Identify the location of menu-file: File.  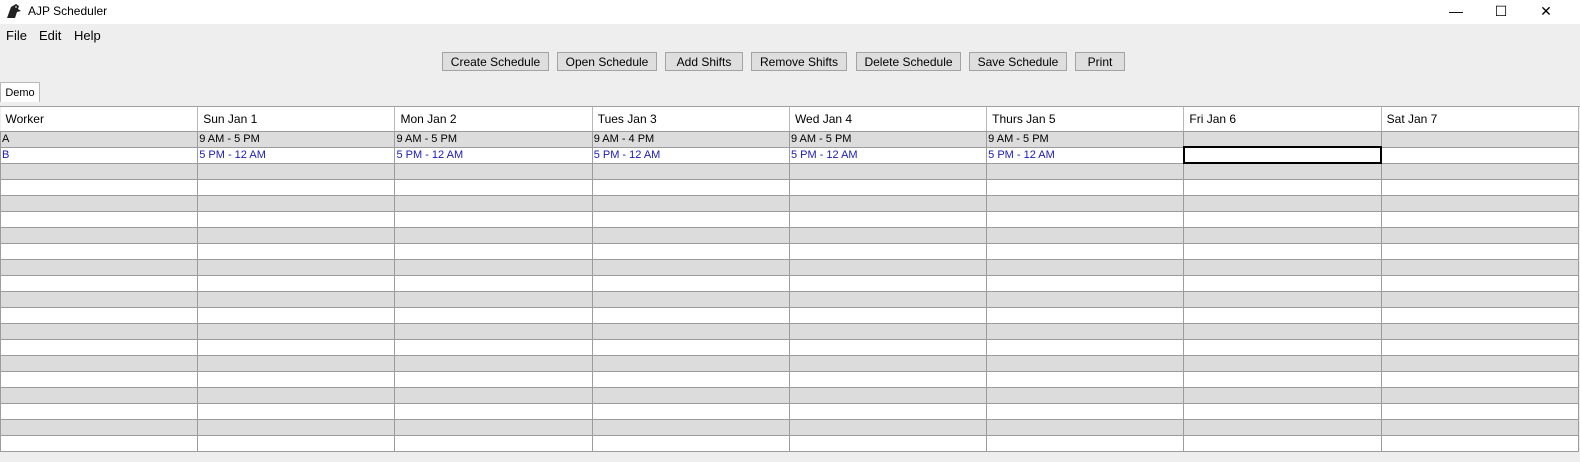
(16, 35).